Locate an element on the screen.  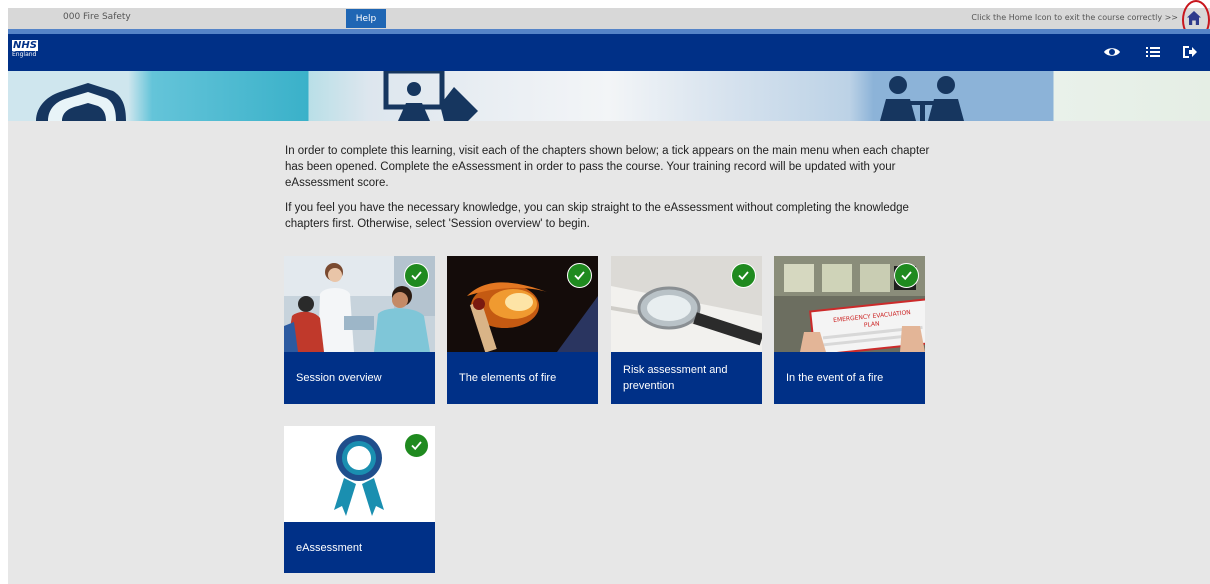
hero-banner is located at coordinates (609, 96).